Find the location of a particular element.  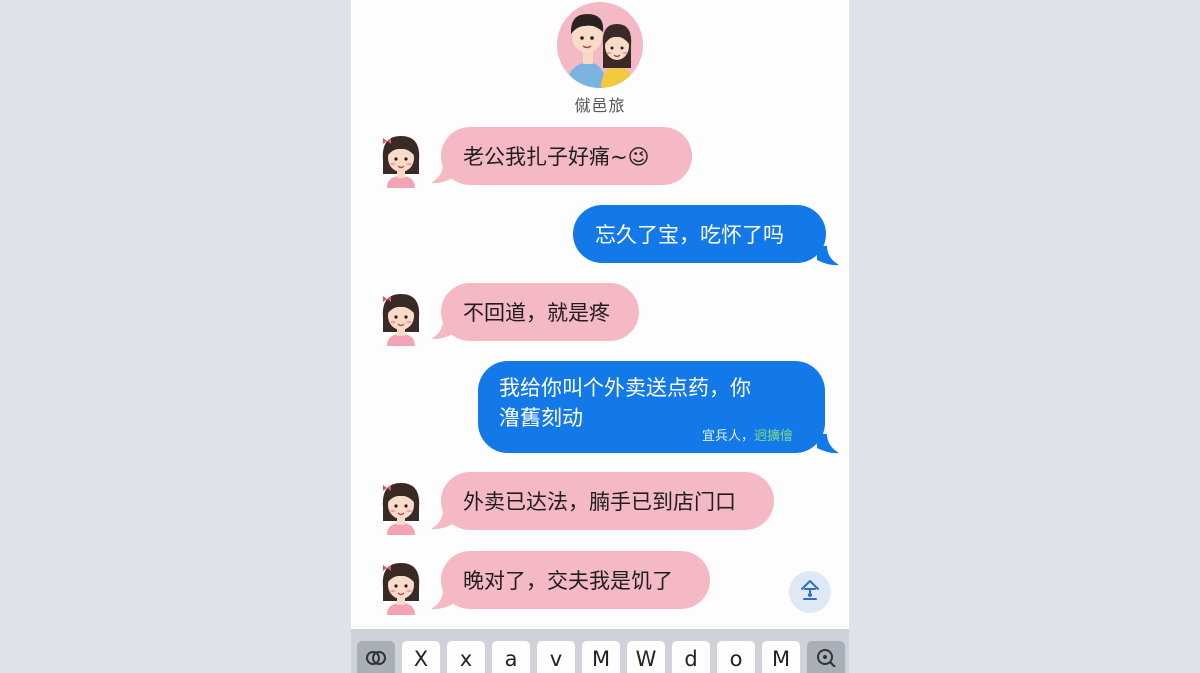

message-bubble-incoming: 不回道，就是疼 is located at coordinates (540, 312).